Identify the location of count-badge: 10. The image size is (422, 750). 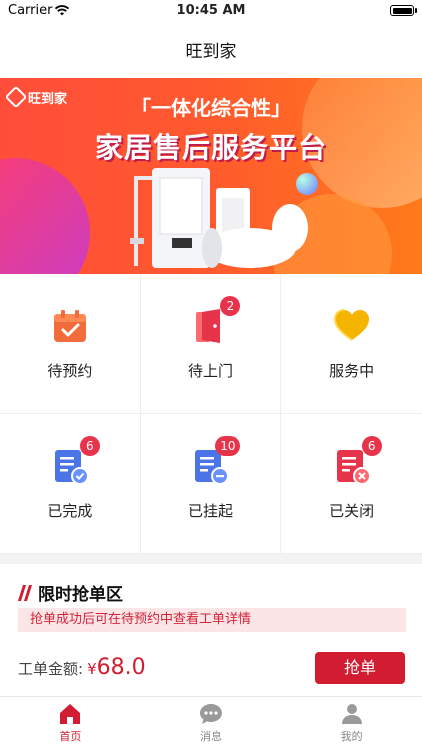
(228, 446).